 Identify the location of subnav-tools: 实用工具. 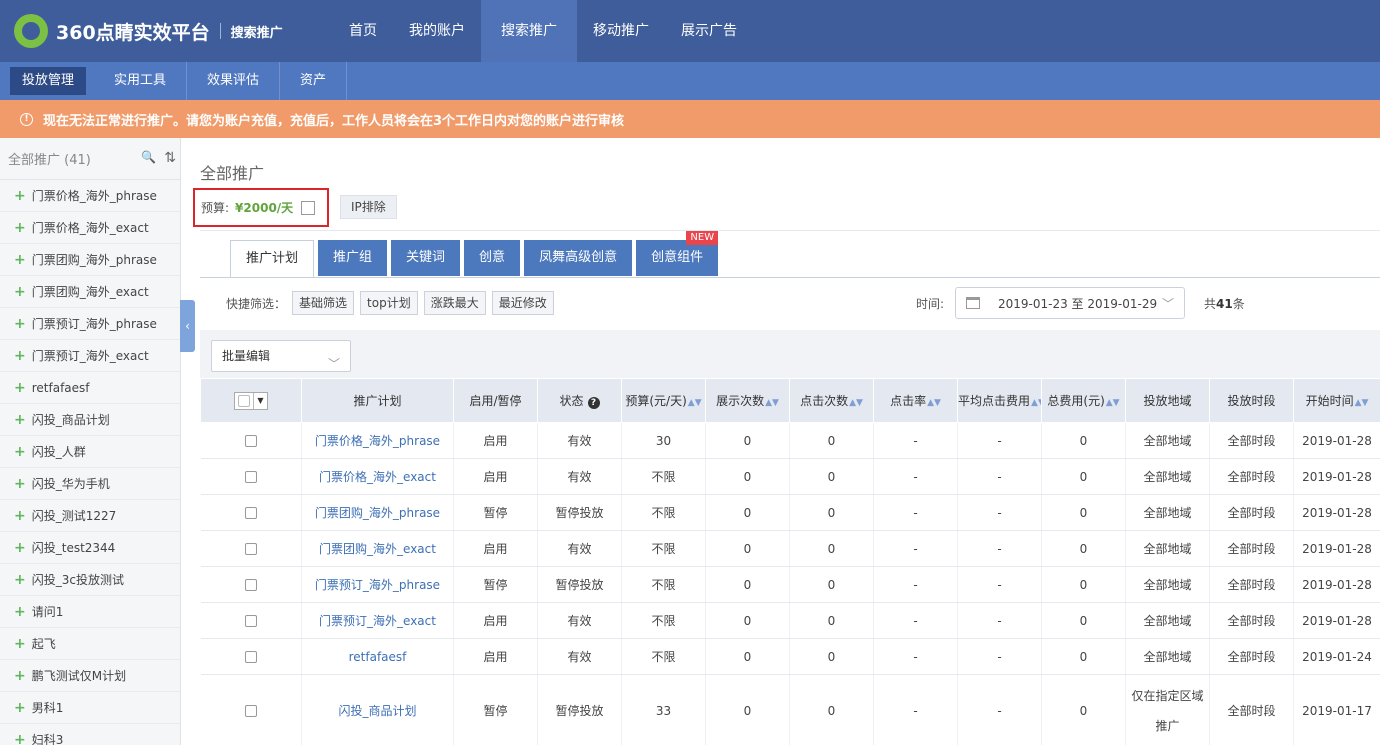
(141, 81).